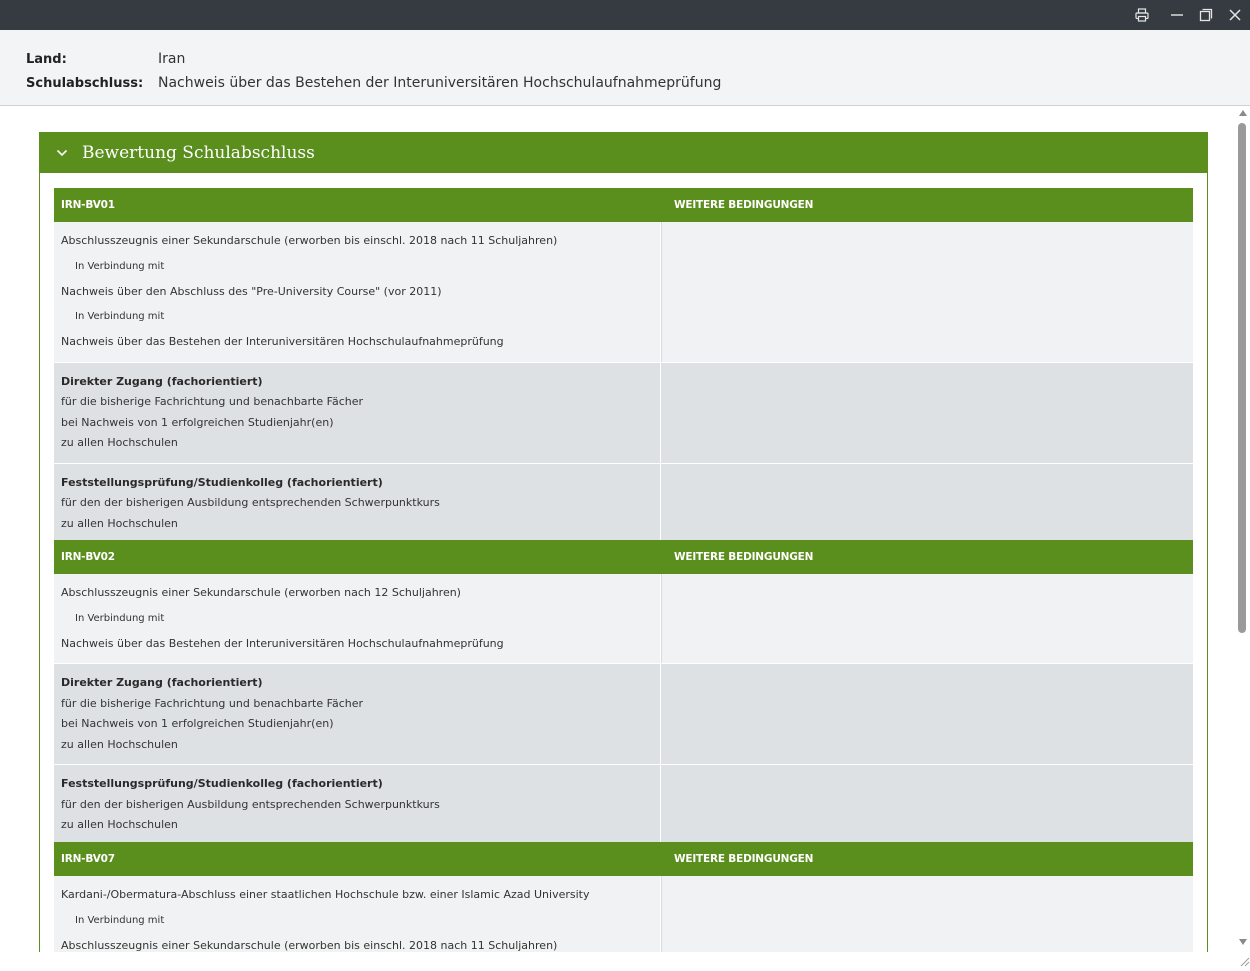 This screenshot has width=1250, height=971. What do you see at coordinates (198, 153) in the screenshot?
I see `panel-title: Bewertung Schulabschluss` at bounding box center [198, 153].